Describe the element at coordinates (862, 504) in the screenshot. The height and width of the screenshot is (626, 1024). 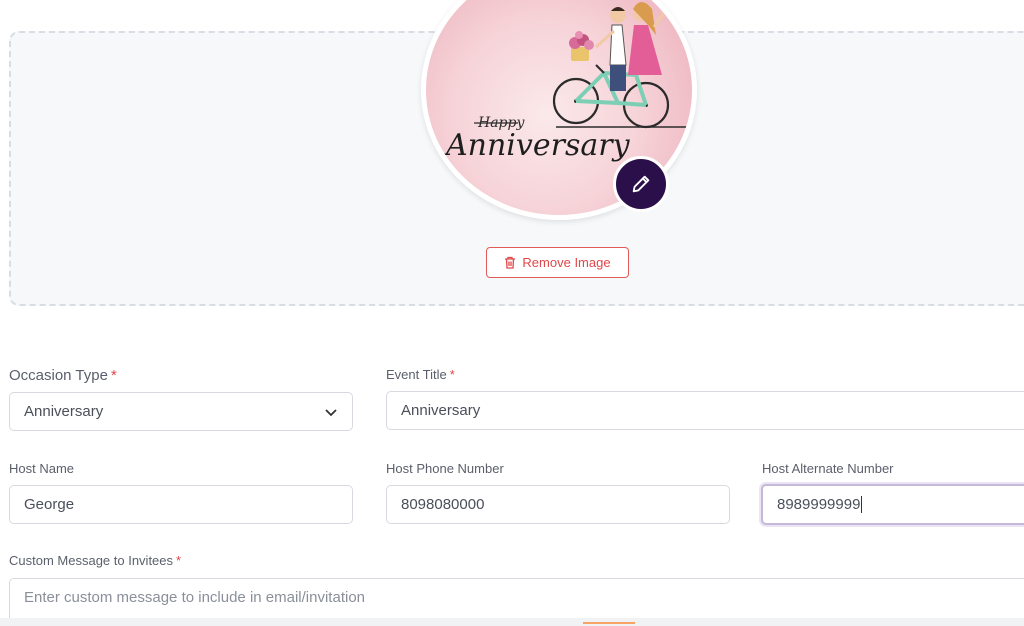
I see `text-cursor` at that location.